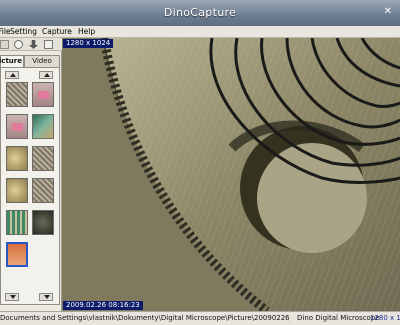  What do you see at coordinates (103, 305) in the screenshot?
I see `capture-timestamp: 2009.02.26 08:16:23` at bounding box center [103, 305].